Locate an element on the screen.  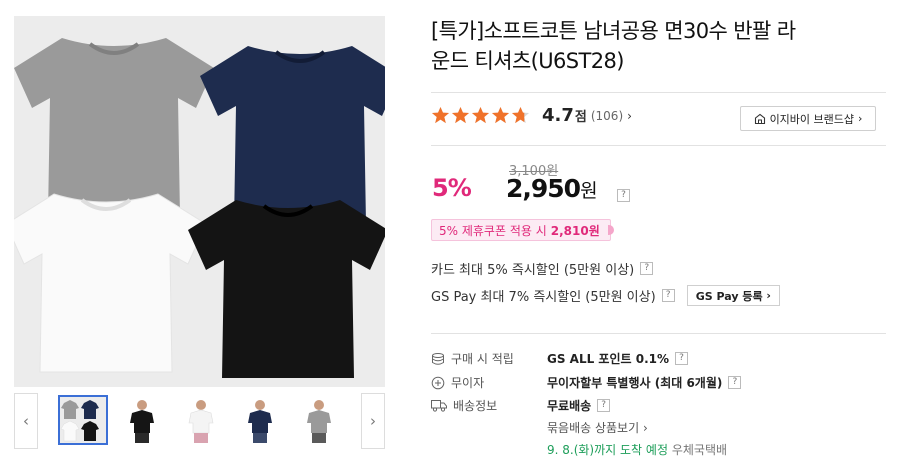
chevron-left-icon: ‹ is located at coordinates (26, 421).